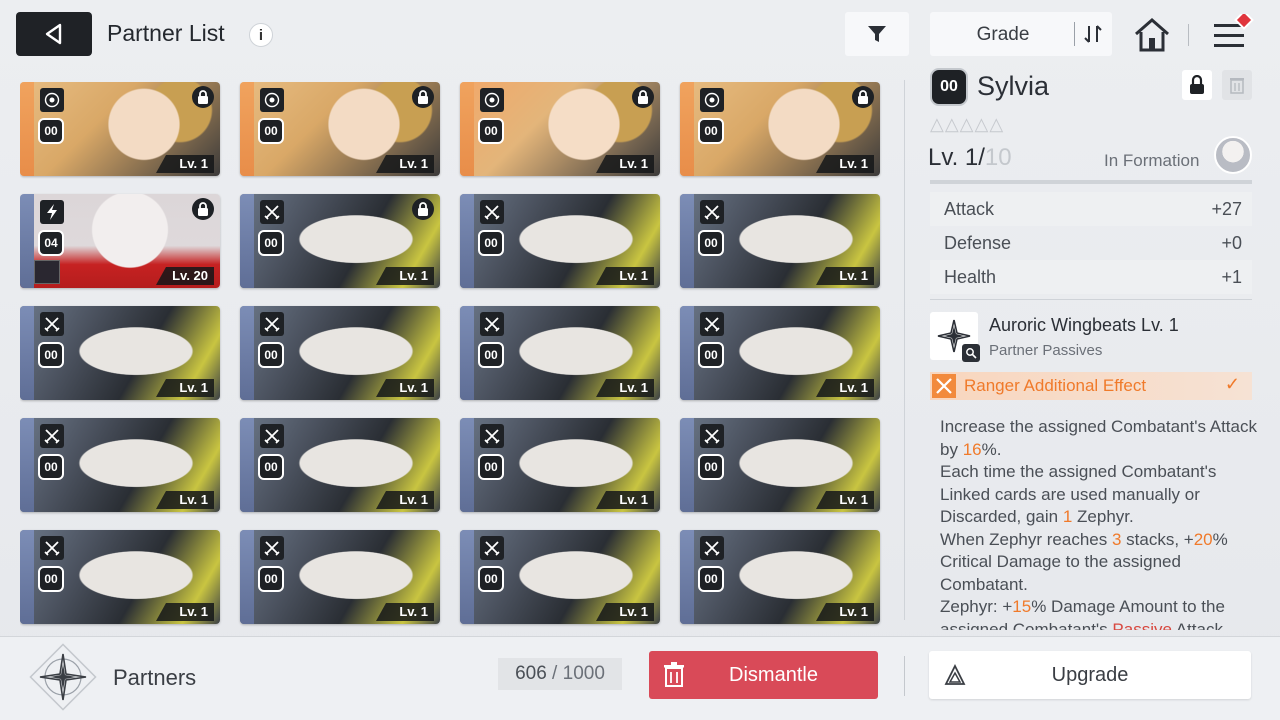 The height and width of the screenshot is (720, 1280). I want to click on desc-text: When Zephyr reaches, so click(1026, 539).